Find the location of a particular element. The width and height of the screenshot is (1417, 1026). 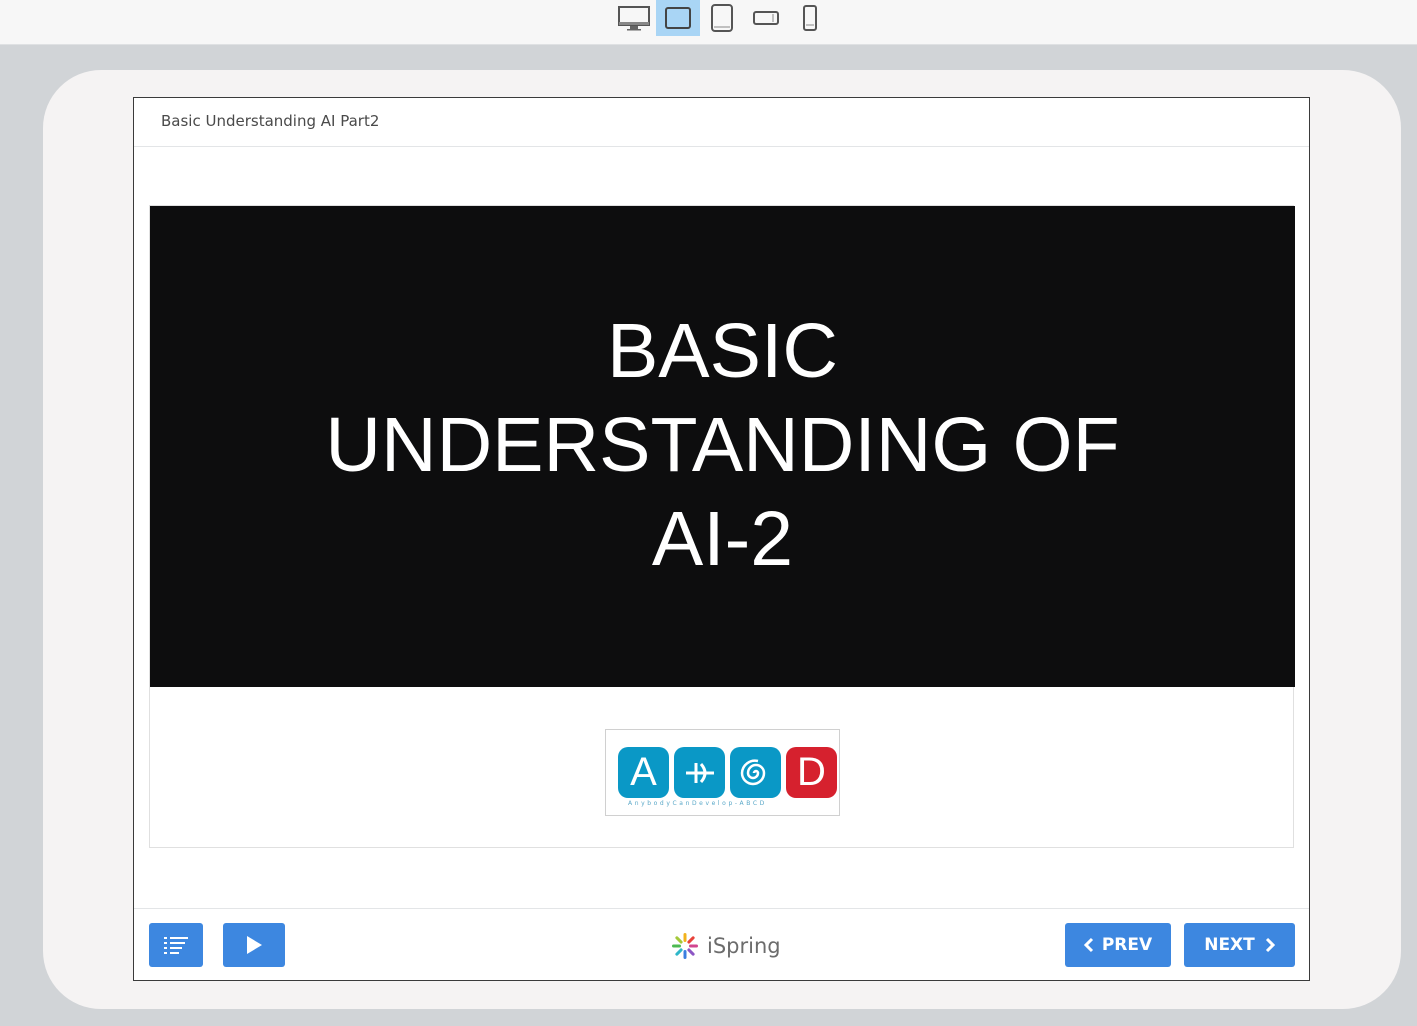

outline-button is located at coordinates (176, 945).